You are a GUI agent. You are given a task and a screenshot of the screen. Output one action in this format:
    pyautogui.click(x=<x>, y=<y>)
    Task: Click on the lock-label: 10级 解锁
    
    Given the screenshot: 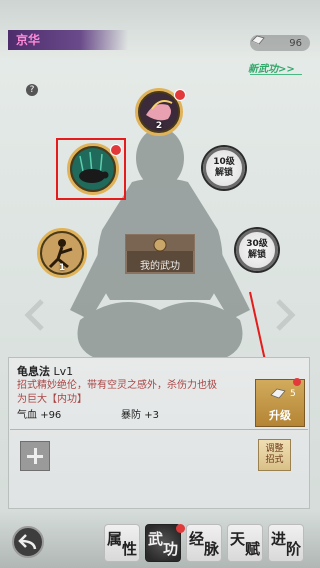 What is the action you would take?
    pyautogui.click(x=224, y=167)
    